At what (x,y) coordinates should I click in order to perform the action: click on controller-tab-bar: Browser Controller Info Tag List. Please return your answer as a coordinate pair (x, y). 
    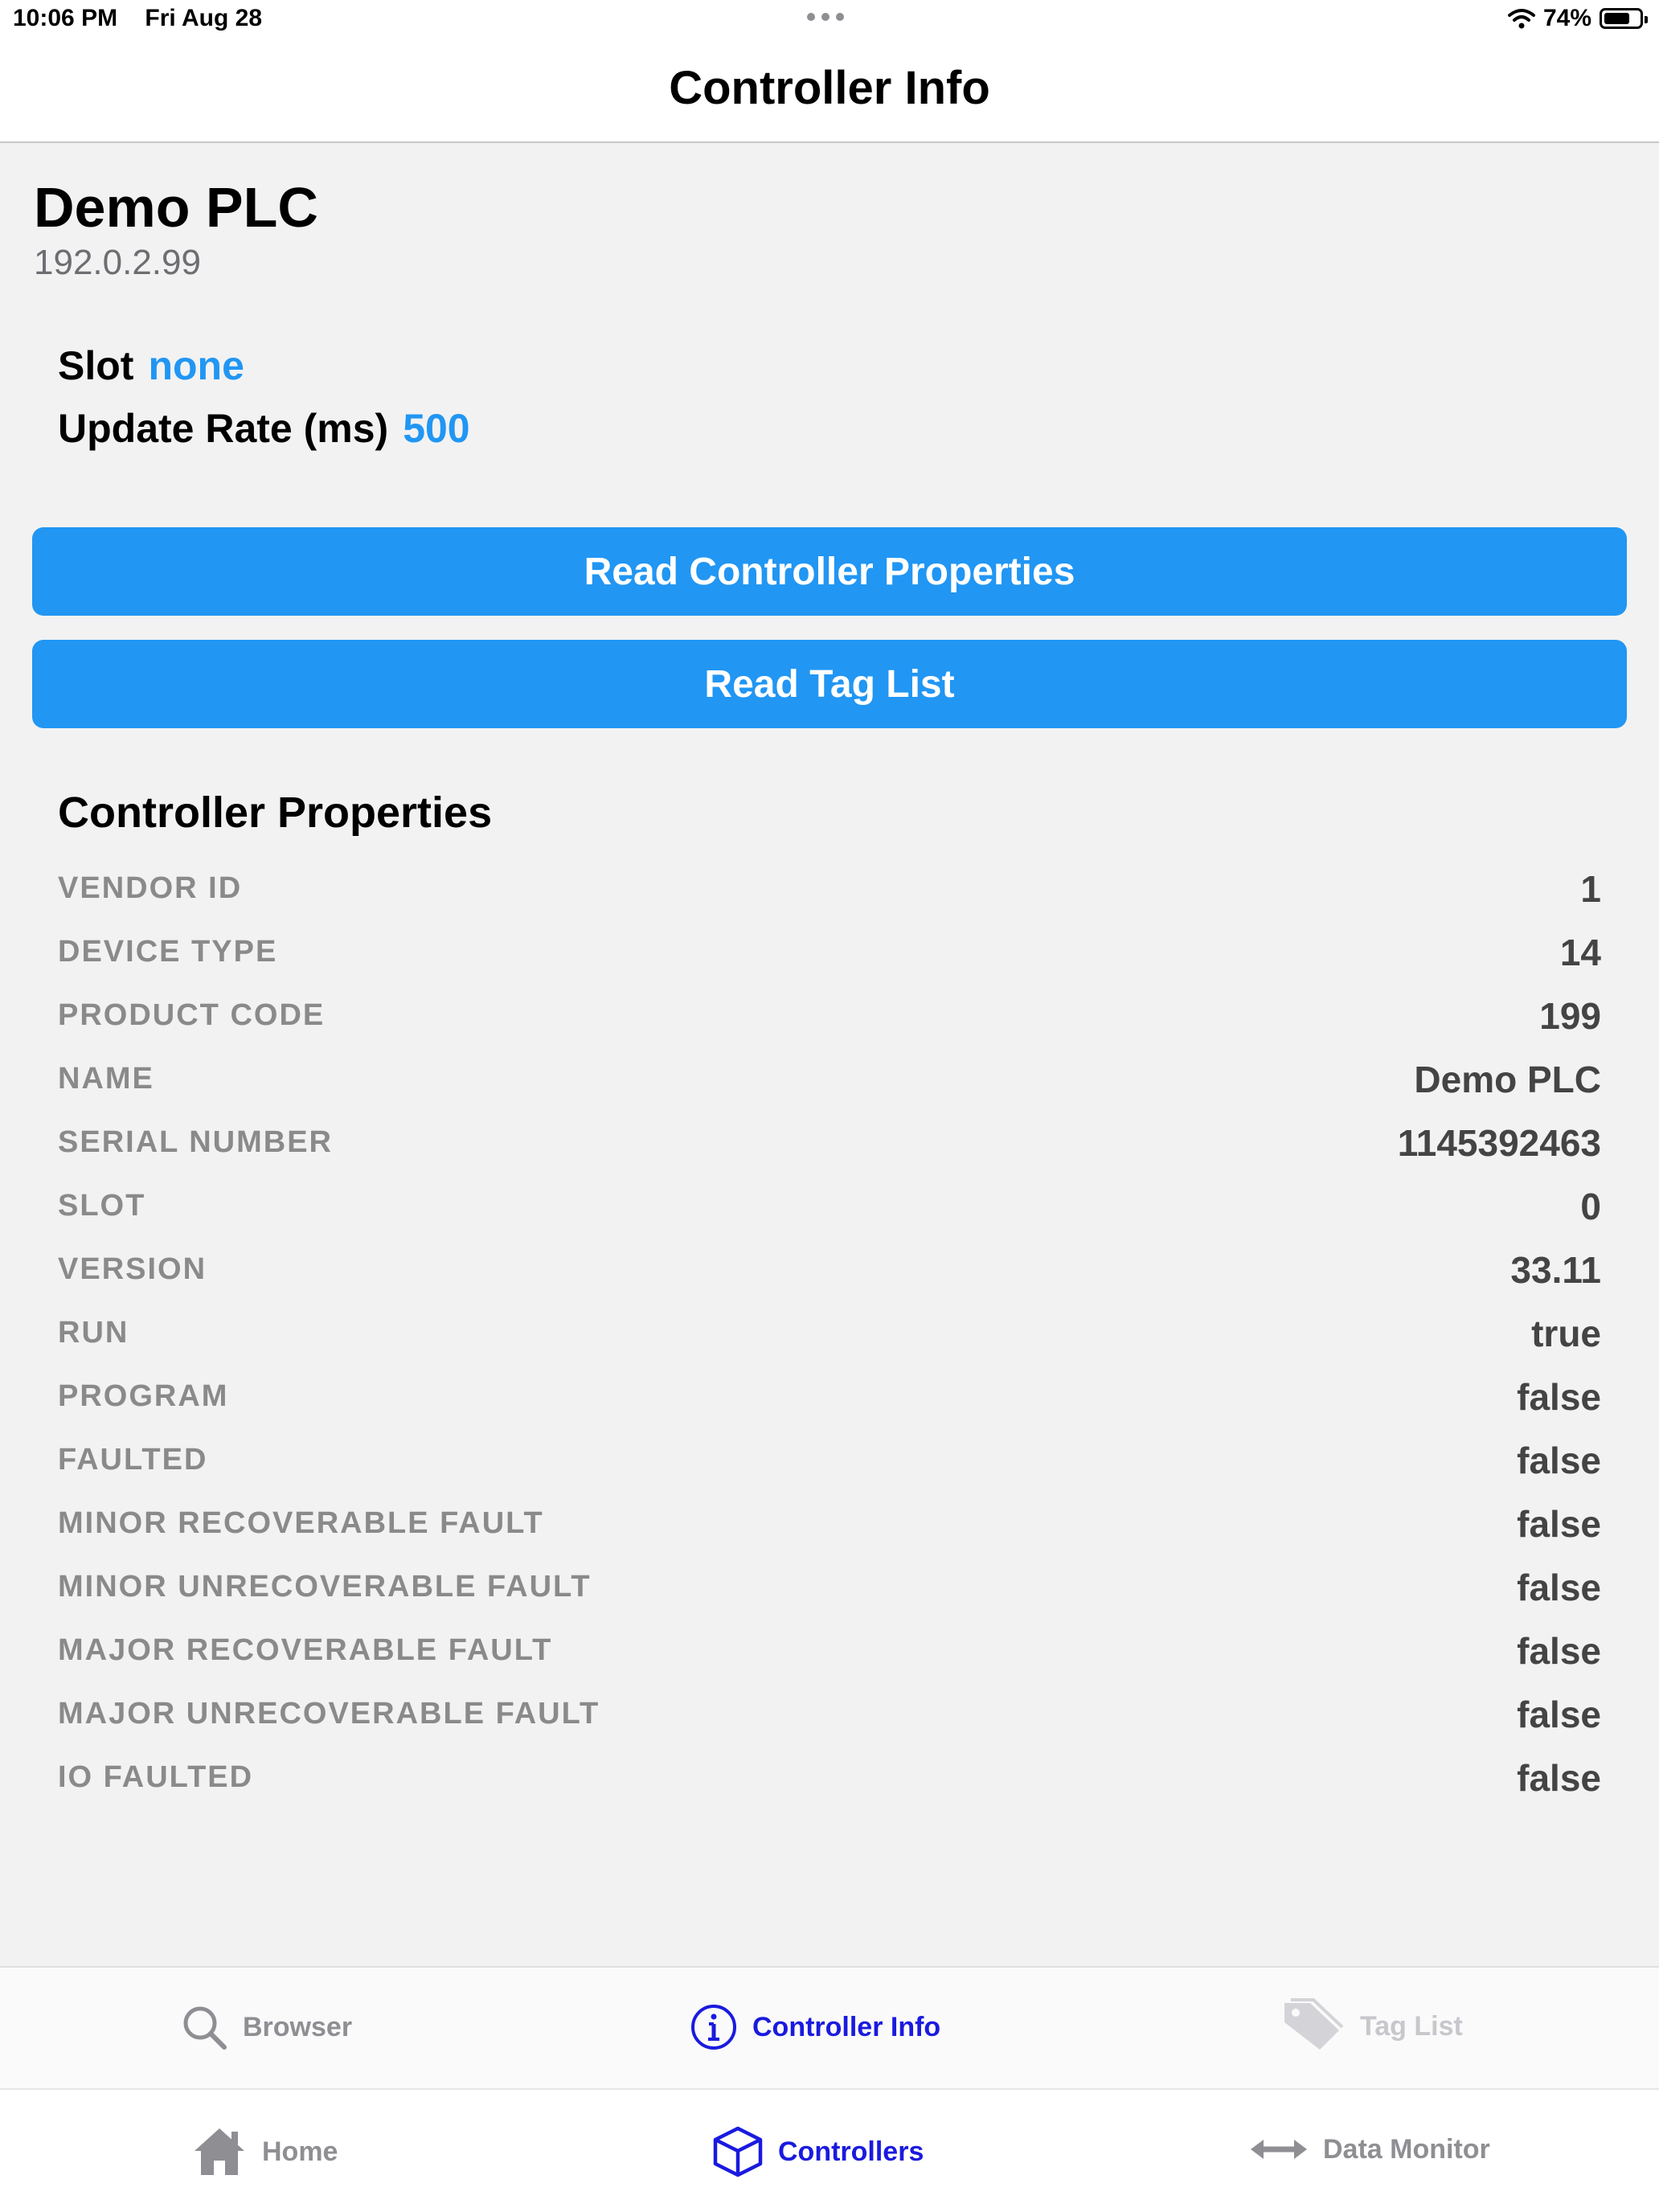
    Looking at the image, I should click on (829, 2027).